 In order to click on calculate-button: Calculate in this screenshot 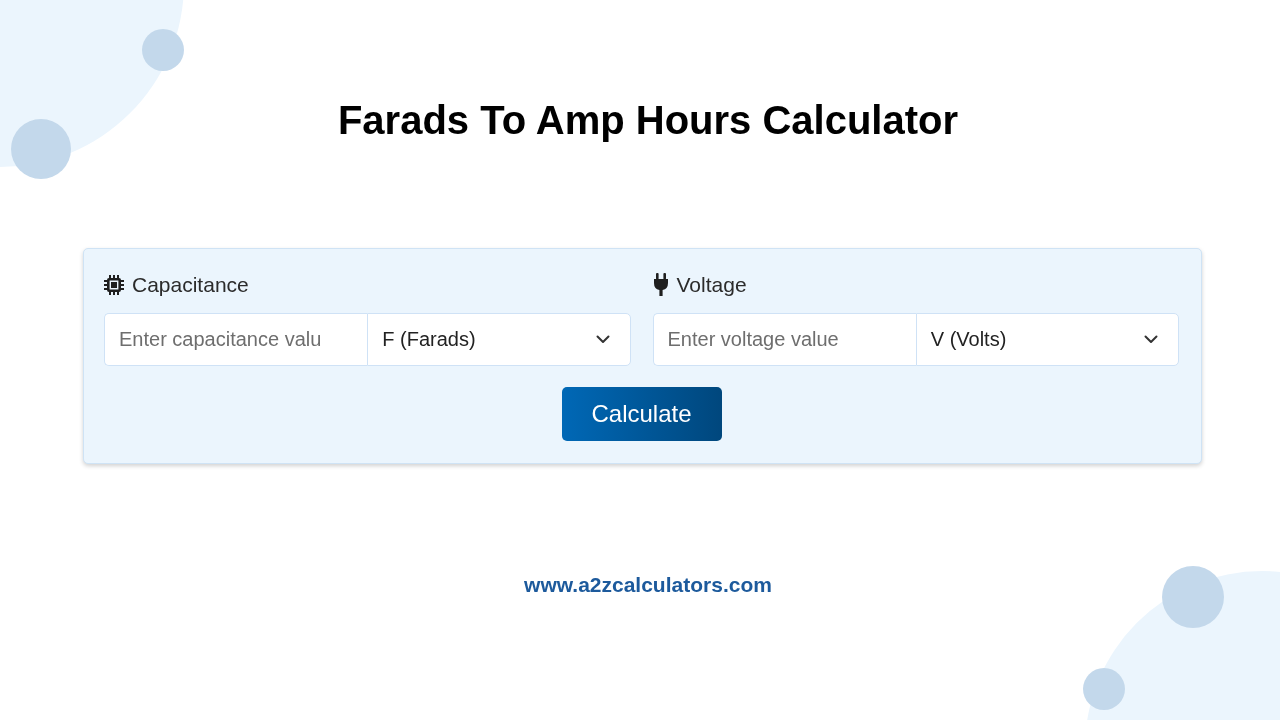, I will do `click(641, 414)`.